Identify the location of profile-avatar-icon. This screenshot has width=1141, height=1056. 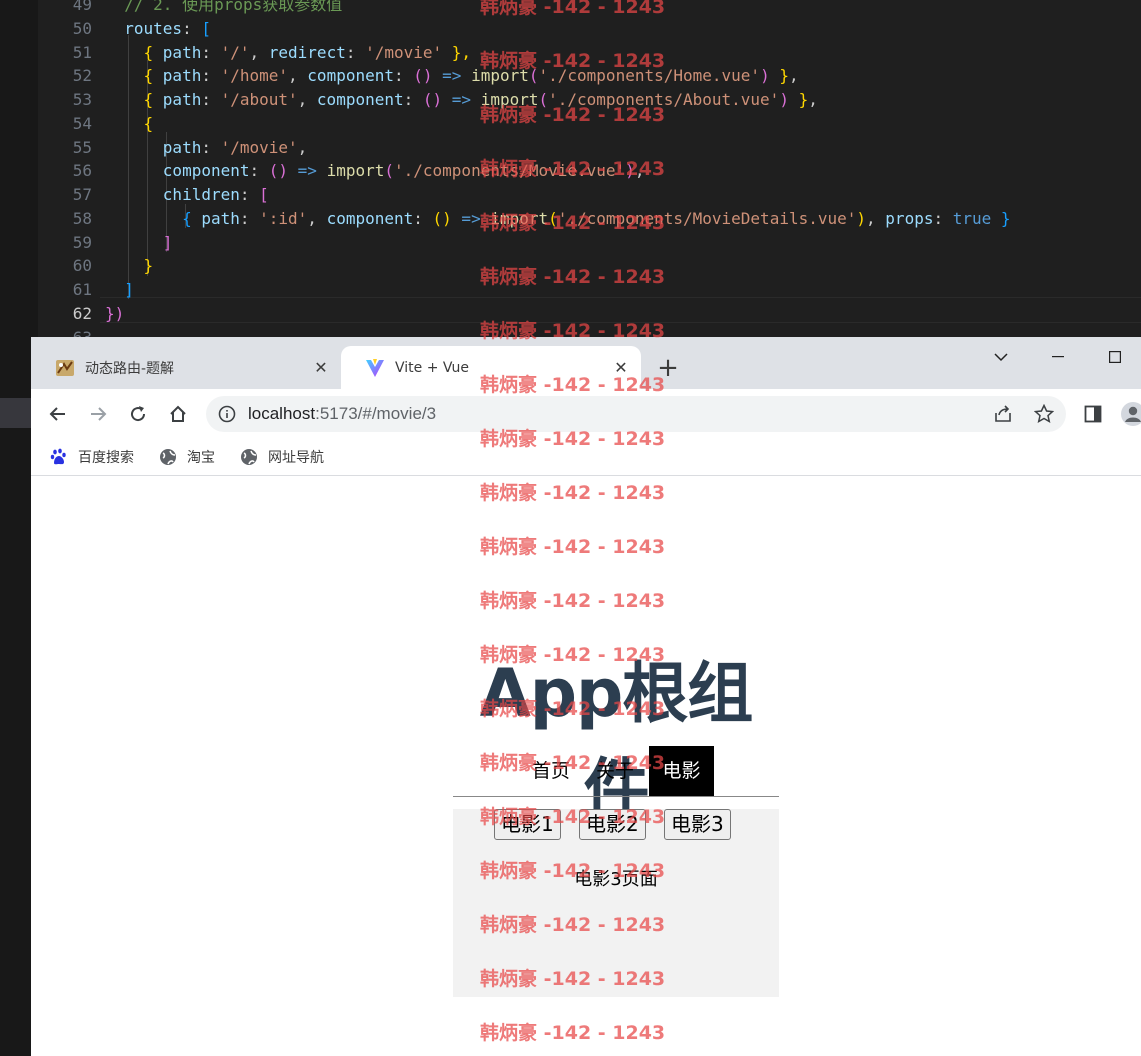
(1130, 414).